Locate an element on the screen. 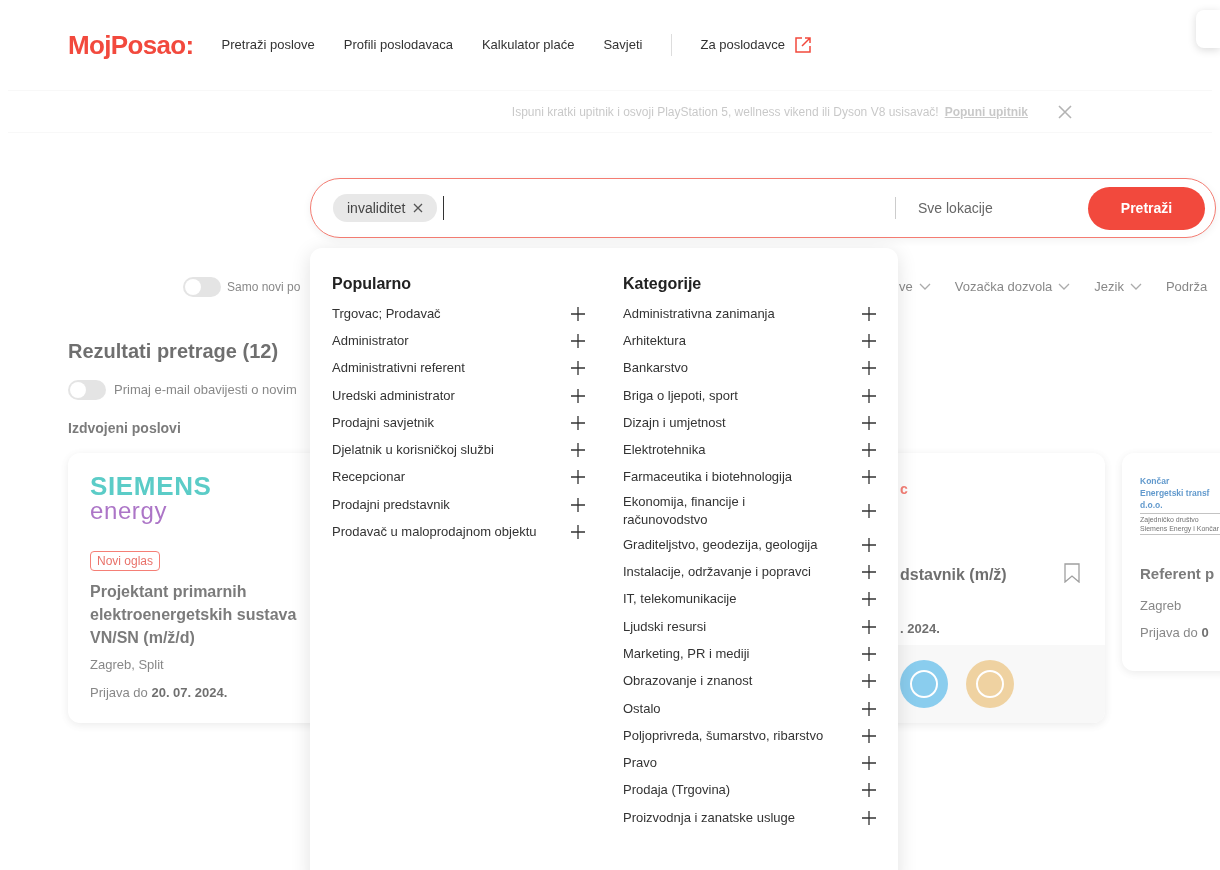 The height and width of the screenshot is (870, 1220). suggestion-item: Prodaja (Trgovina) is located at coordinates (726, 790).